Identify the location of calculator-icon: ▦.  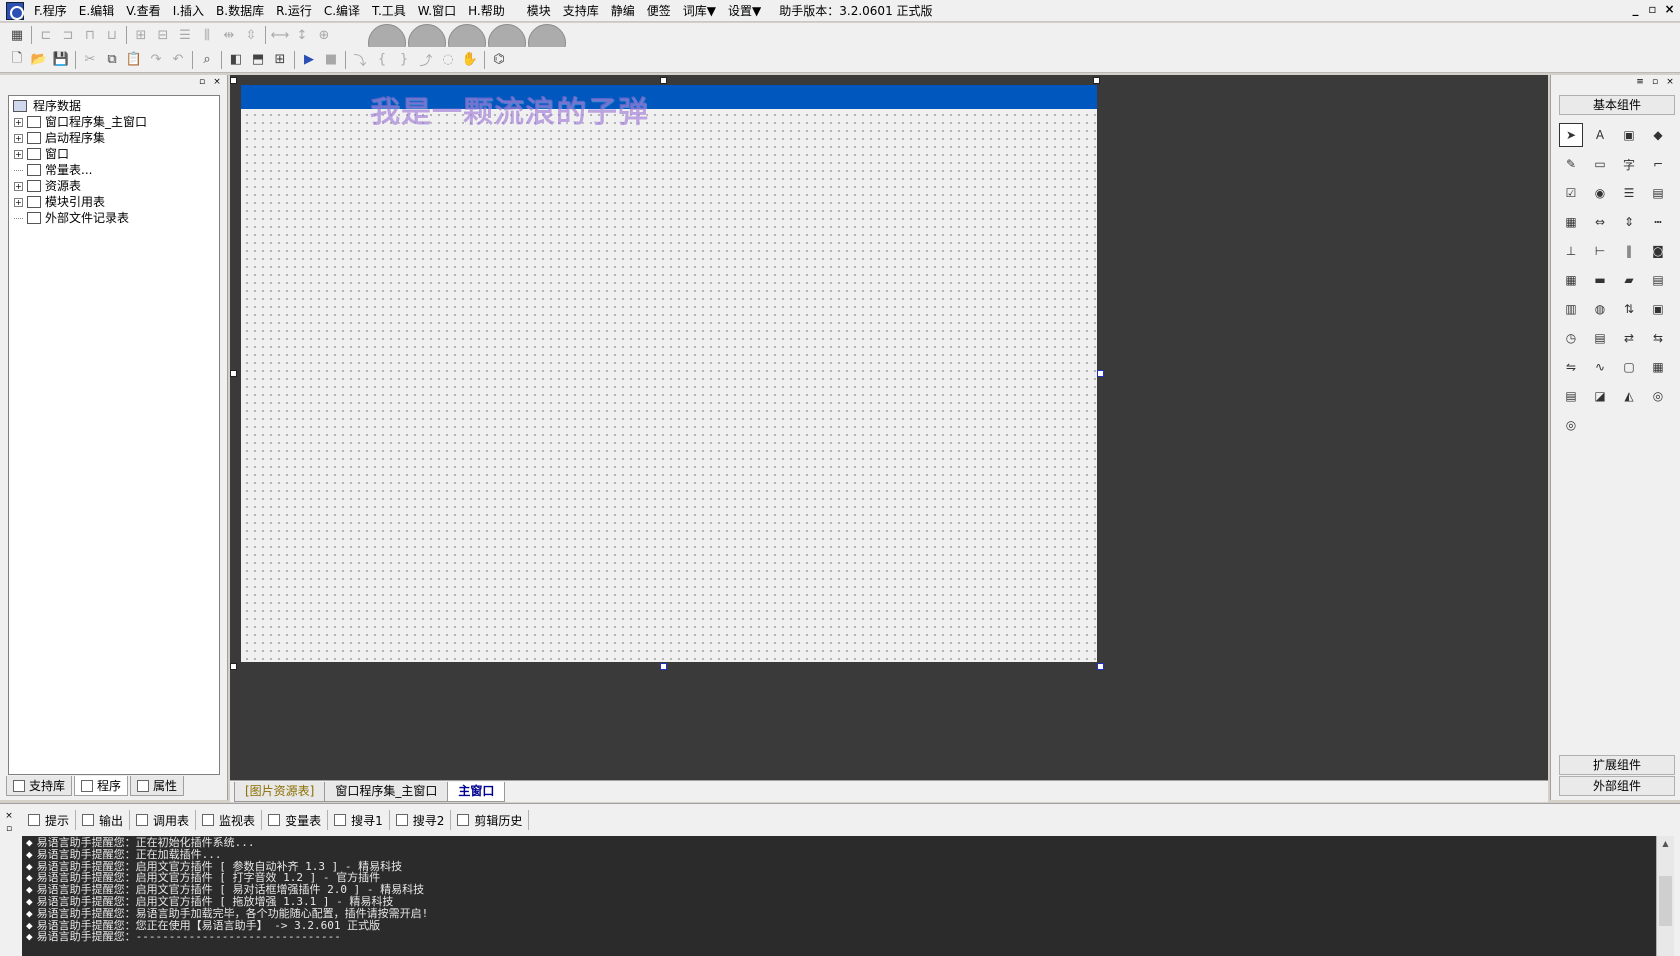
(17, 35).